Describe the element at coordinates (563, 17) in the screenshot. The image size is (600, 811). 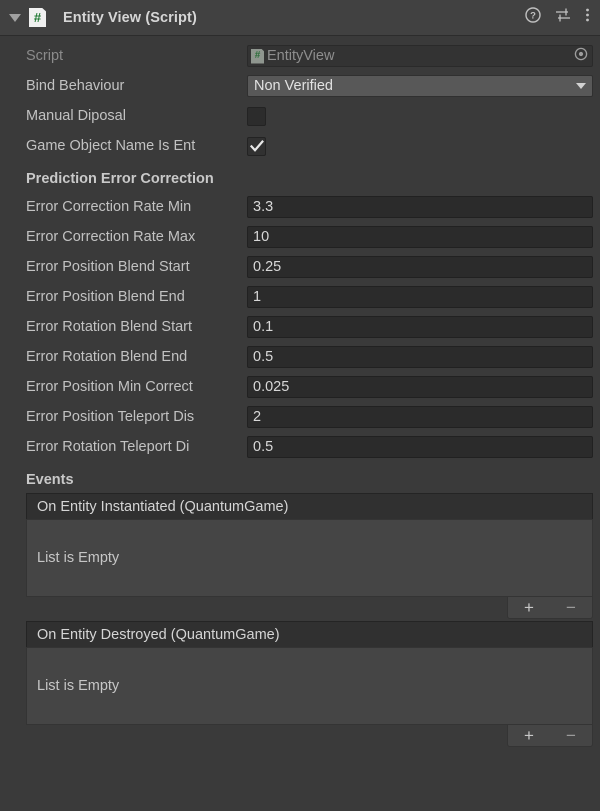
I see `preset-icon` at that location.